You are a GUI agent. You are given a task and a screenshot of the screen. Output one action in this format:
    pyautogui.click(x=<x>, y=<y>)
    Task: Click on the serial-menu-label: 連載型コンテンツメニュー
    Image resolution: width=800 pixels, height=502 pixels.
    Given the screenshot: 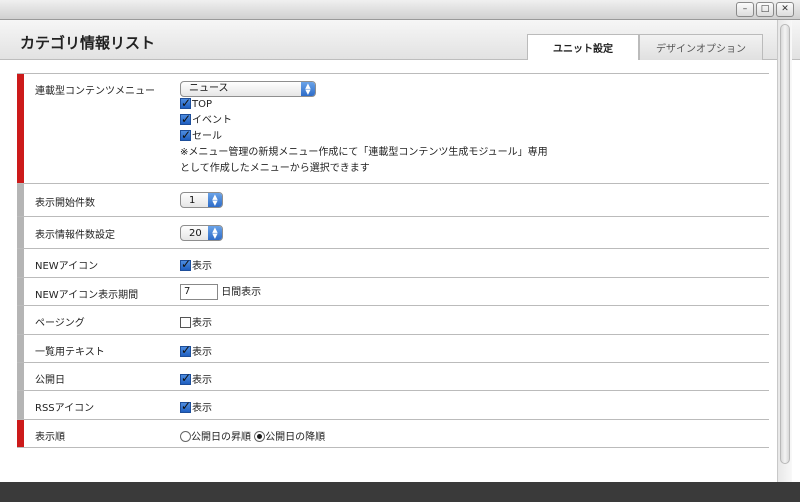 What is the action you would take?
    pyautogui.click(x=95, y=91)
    